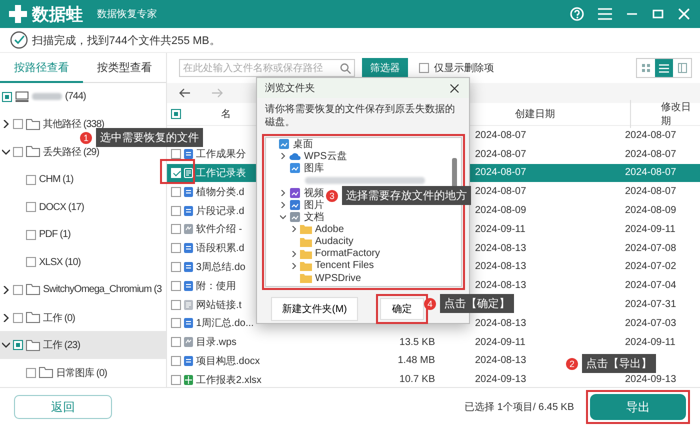 The height and width of the screenshot is (426, 700). I want to click on menu-icon, so click(605, 14).